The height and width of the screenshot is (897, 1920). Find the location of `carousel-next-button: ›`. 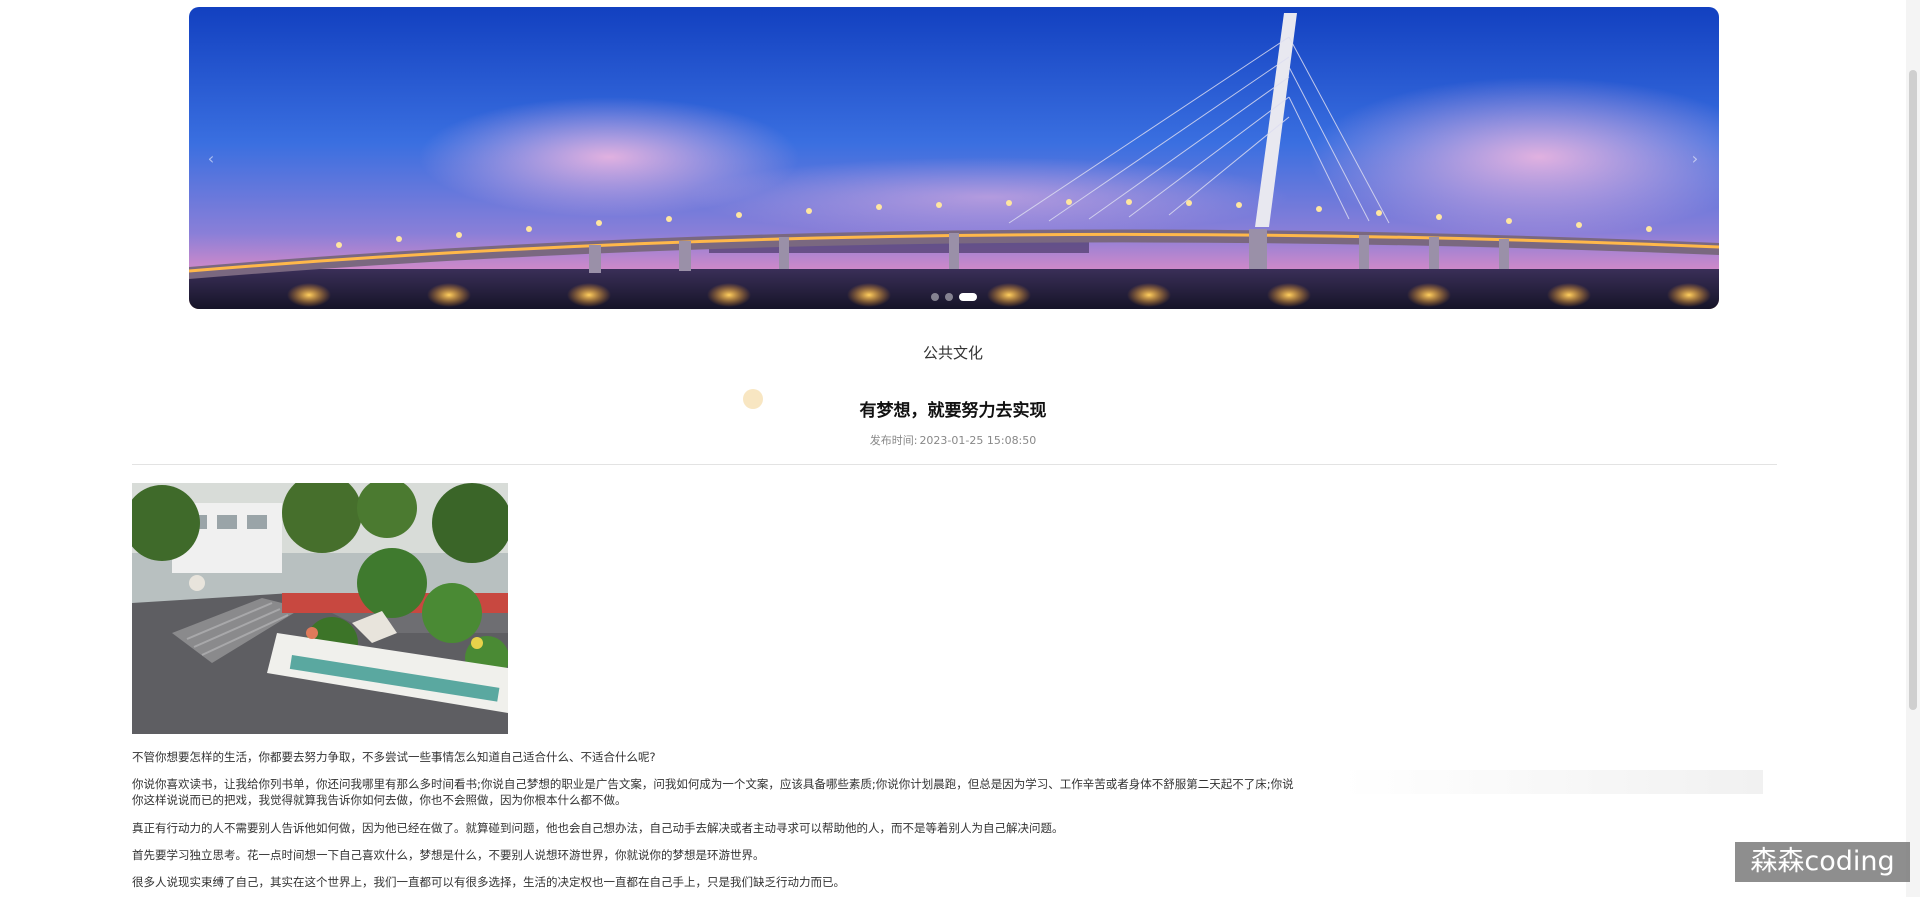

carousel-next-button: › is located at coordinates (1695, 159).